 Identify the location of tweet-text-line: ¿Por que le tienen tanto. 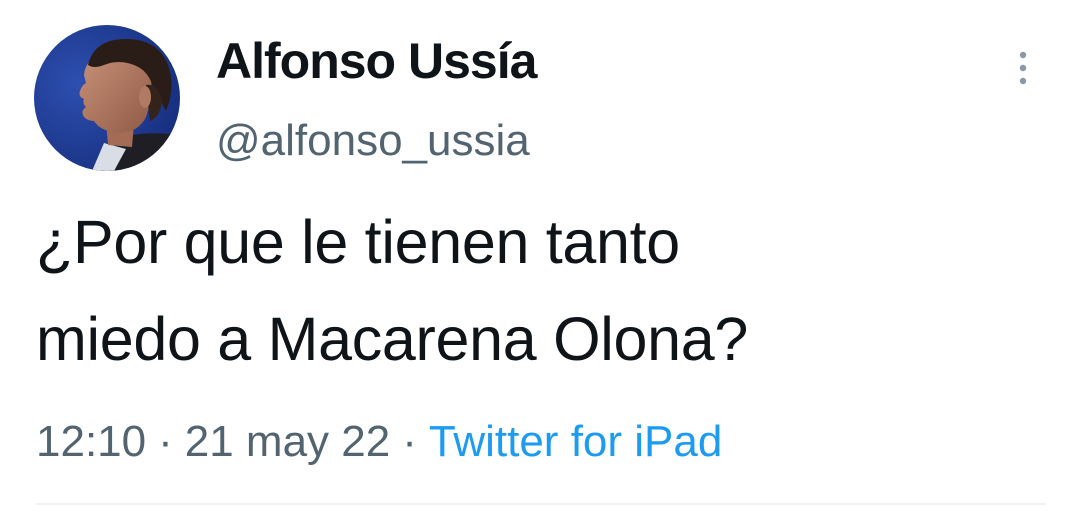
(358, 242).